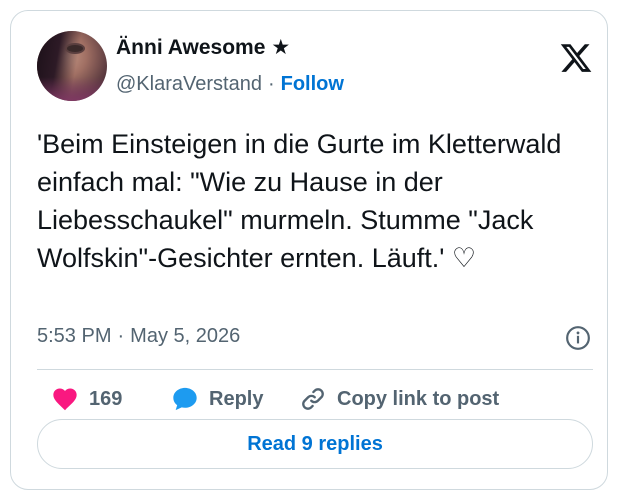  Describe the element at coordinates (236, 398) in the screenshot. I see `reply-label: Reply` at that location.